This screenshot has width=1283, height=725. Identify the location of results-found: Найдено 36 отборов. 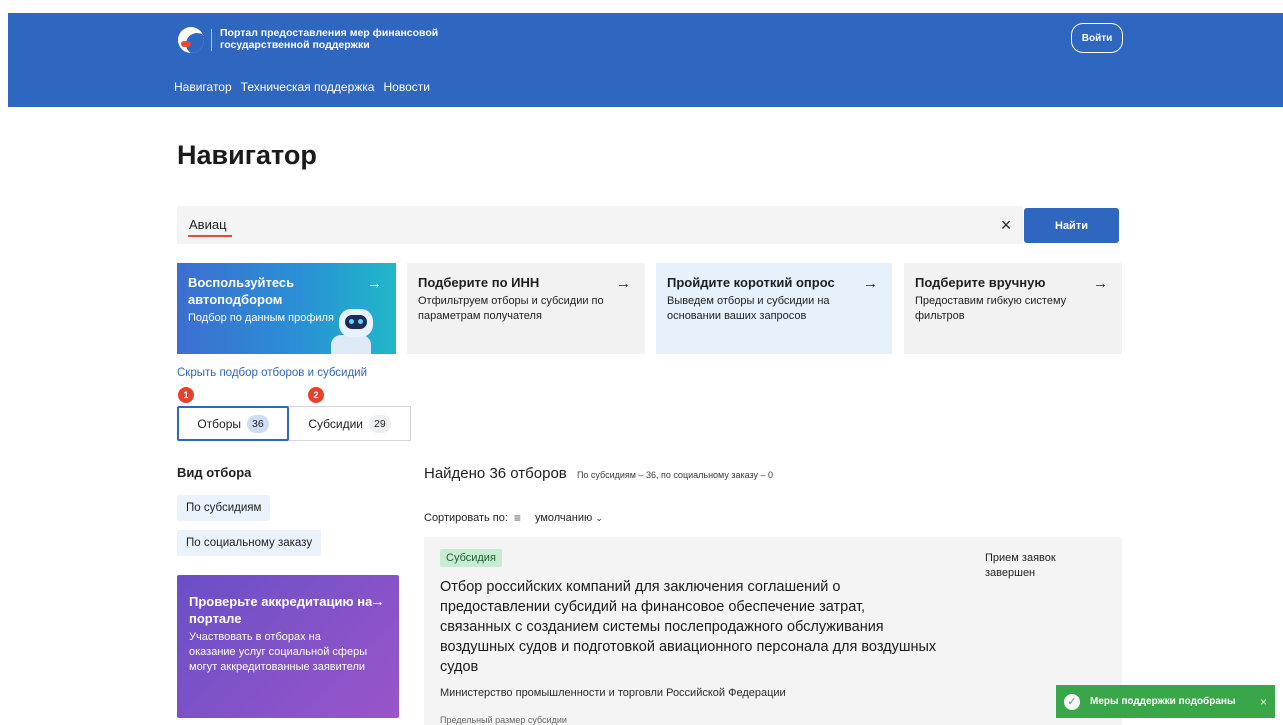
(495, 473).